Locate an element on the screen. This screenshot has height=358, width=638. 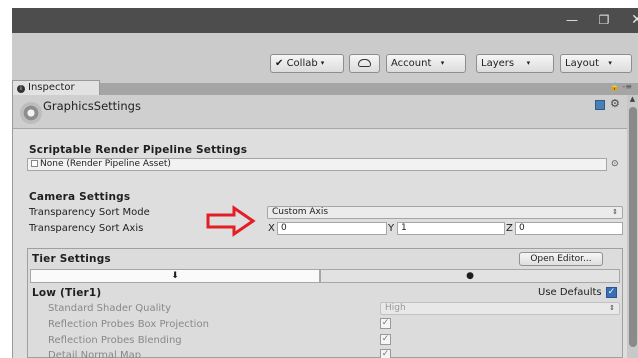
z-axis-label: Z is located at coordinates (509, 228).